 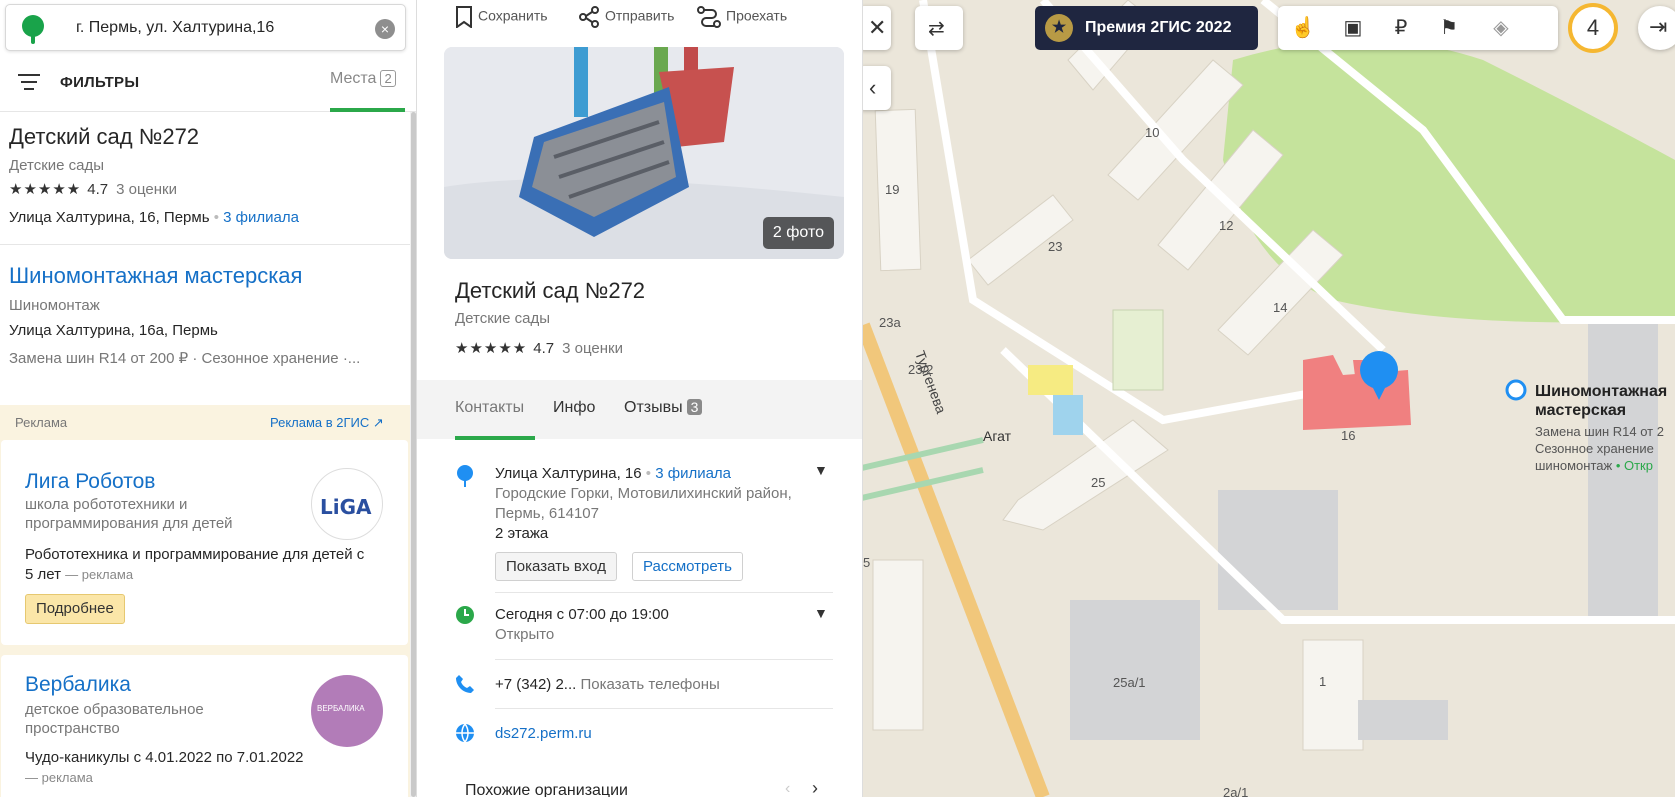 What do you see at coordinates (75, 609) in the screenshot?
I see `more-button: Подробнее` at bounding box center [75, 609].